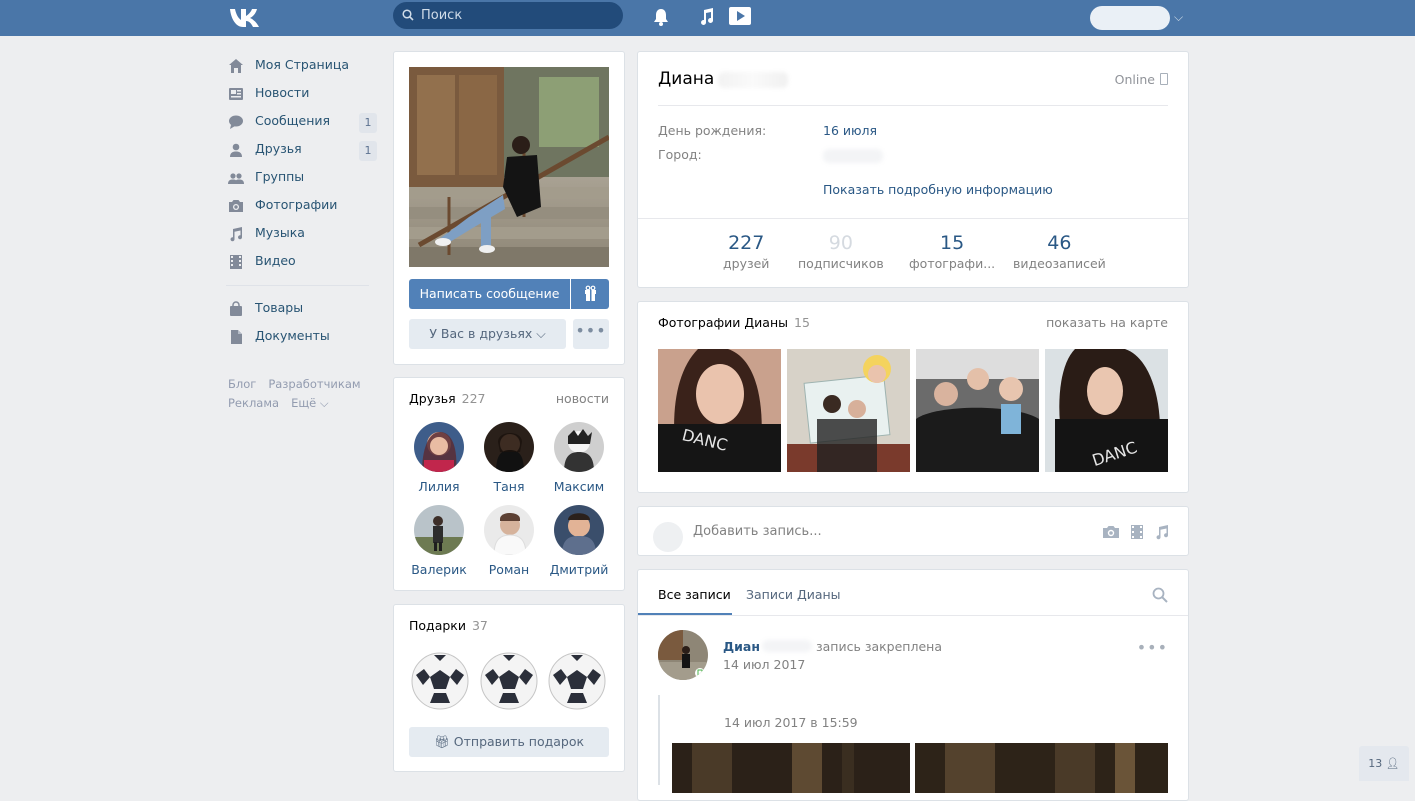  What do you see at coordinates (686, 79) in the screenshot?
I see `profile-name: Диана` at bounding box center [686, 79].